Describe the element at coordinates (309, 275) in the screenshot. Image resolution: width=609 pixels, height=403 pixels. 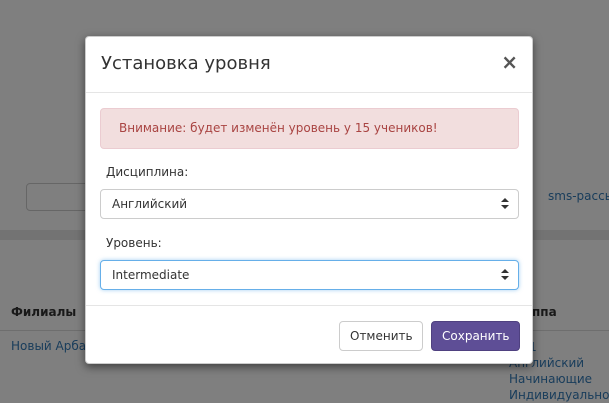
I see `level-select: Intermediate` at that location.